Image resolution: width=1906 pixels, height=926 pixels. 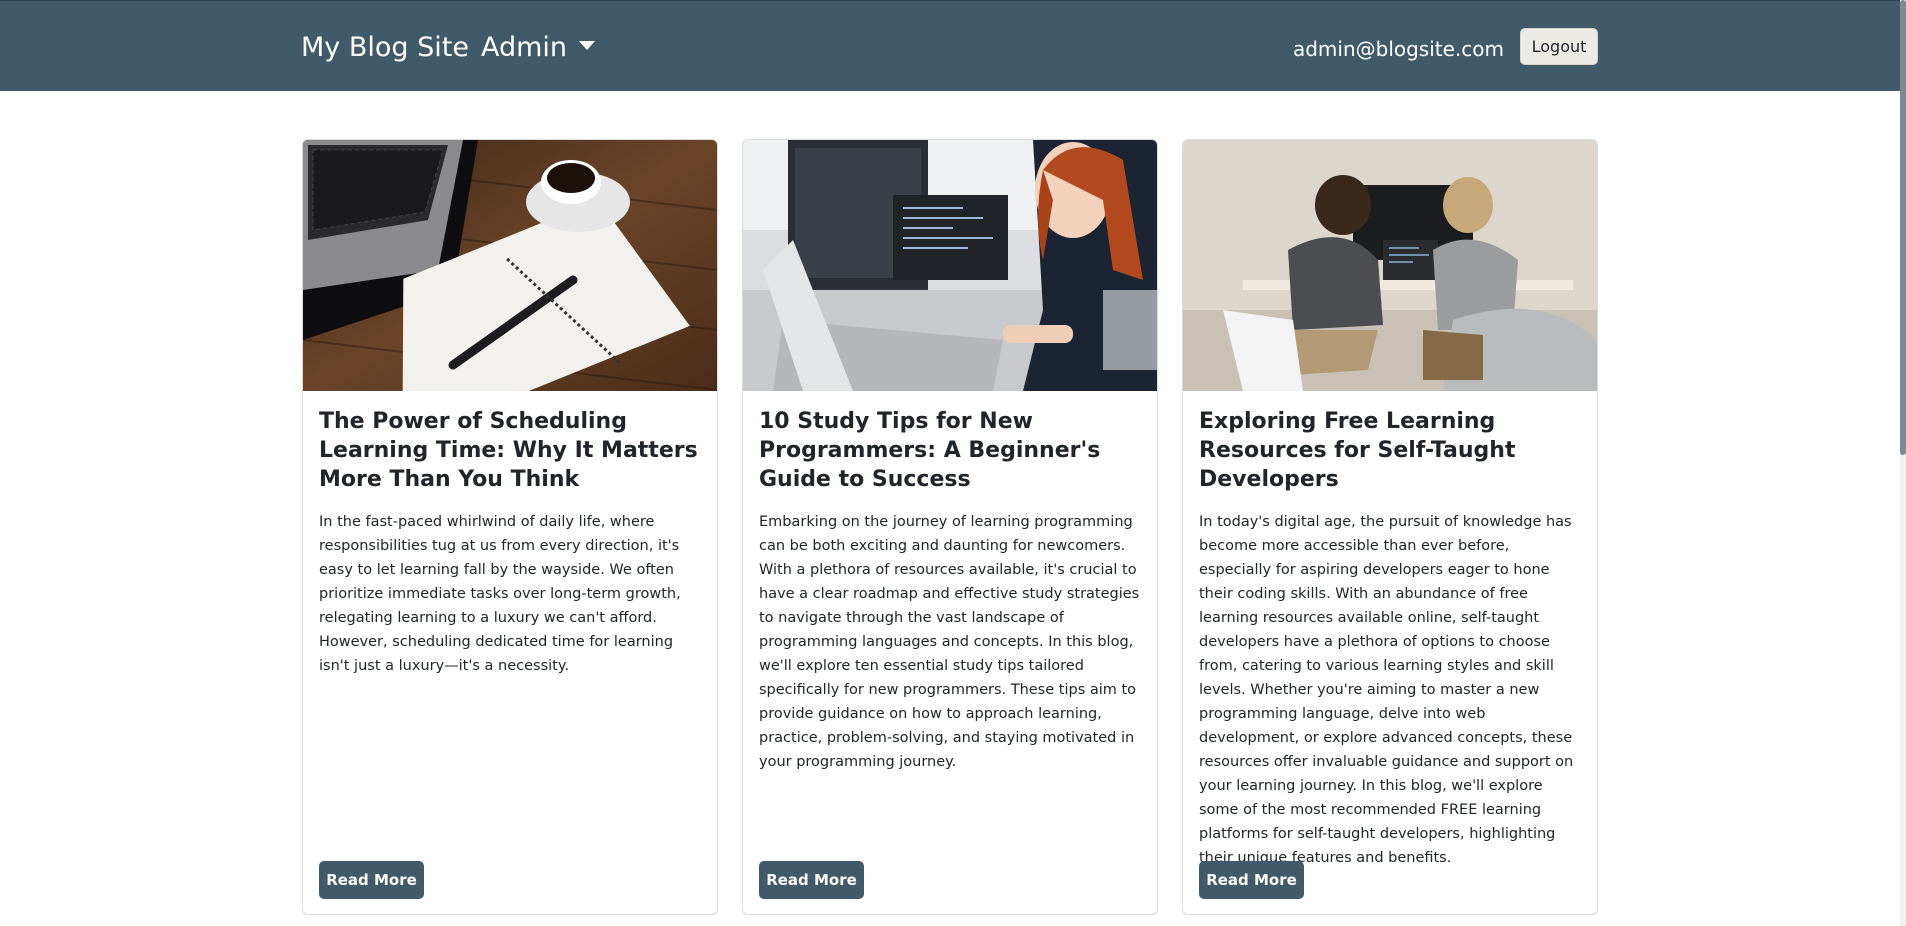 I want to click on two-developers-photo, so click(x=1390, y=265).